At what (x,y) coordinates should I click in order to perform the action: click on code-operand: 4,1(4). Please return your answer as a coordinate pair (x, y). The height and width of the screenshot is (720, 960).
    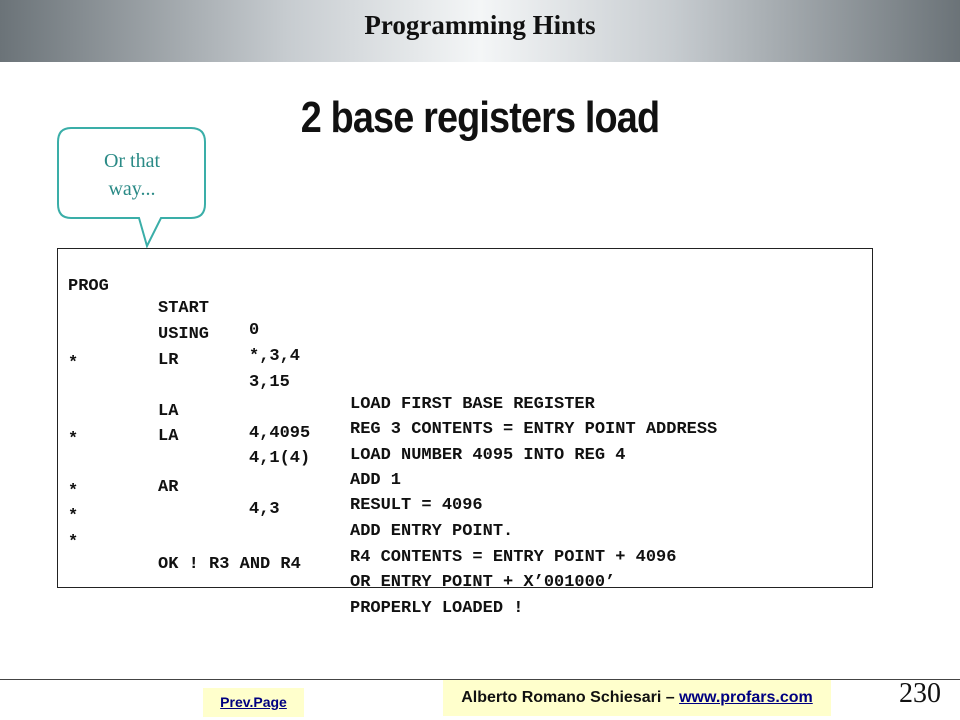
    Looking at the image, I should click on (280, 458).